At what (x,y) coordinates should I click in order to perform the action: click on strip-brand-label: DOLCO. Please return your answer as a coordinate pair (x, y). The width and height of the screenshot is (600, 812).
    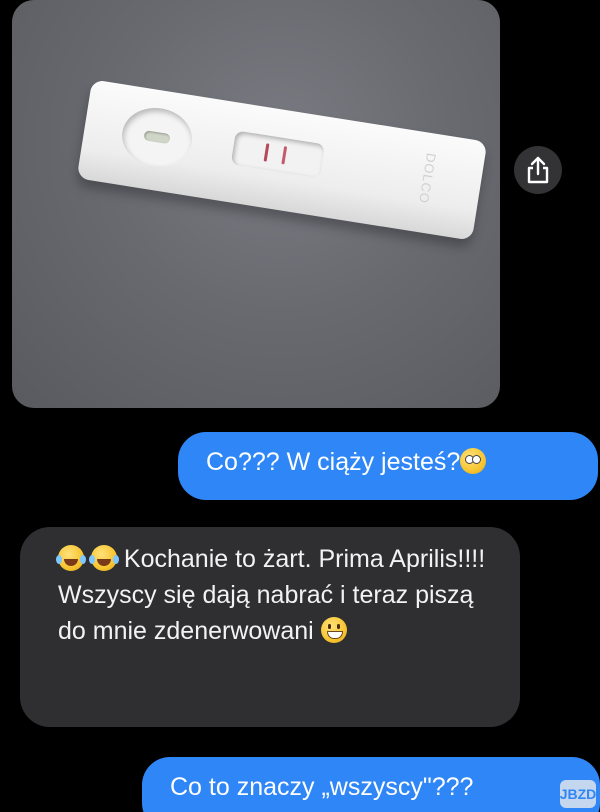
    Looking at the image, I should click on (427, 178).